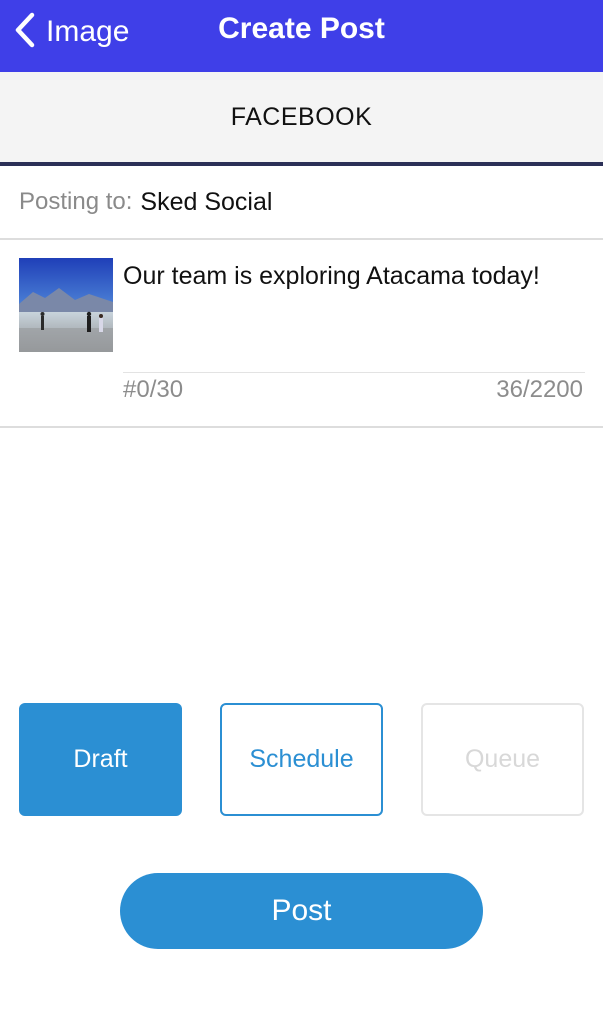  I want to click on chevron-left-icon, so click(25, 32).